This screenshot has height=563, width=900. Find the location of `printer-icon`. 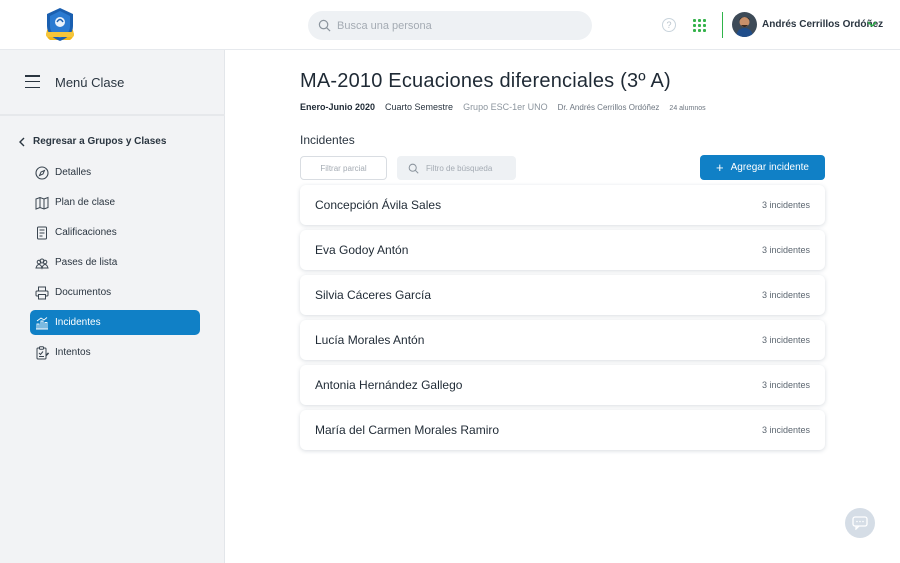

printer-icon is located at coordinates (42, 292).